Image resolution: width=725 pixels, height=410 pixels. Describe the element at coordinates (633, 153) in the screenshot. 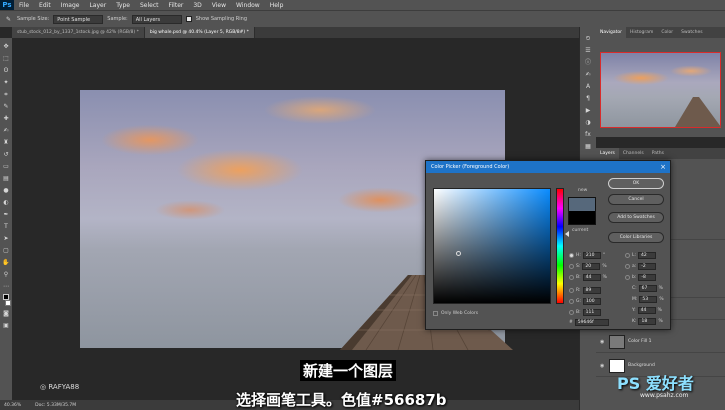

I see `tab-channels: Channels` at that location.